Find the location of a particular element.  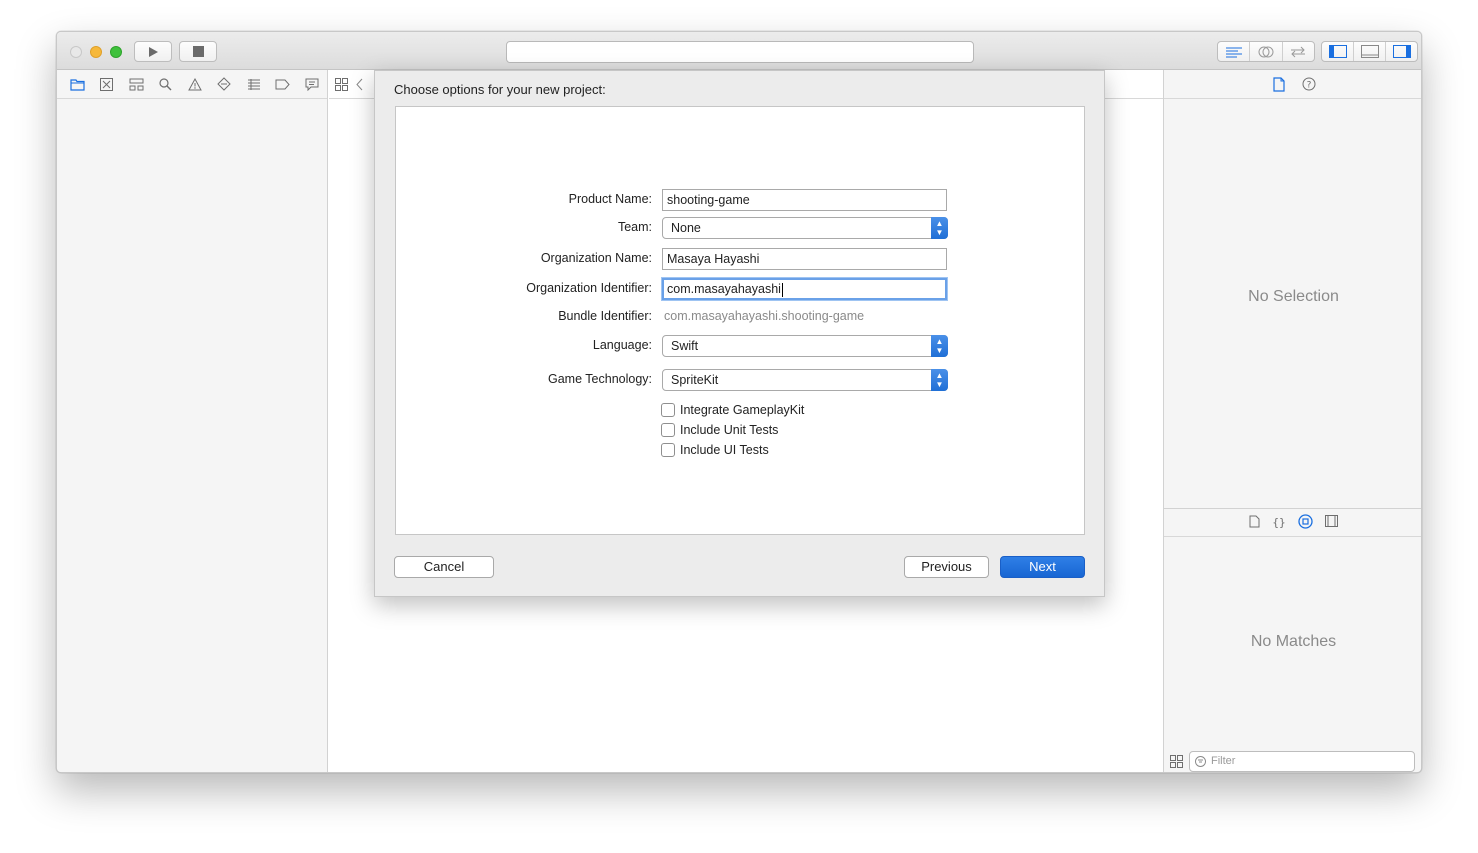

team-value: None is located at coordinates (686, 228).